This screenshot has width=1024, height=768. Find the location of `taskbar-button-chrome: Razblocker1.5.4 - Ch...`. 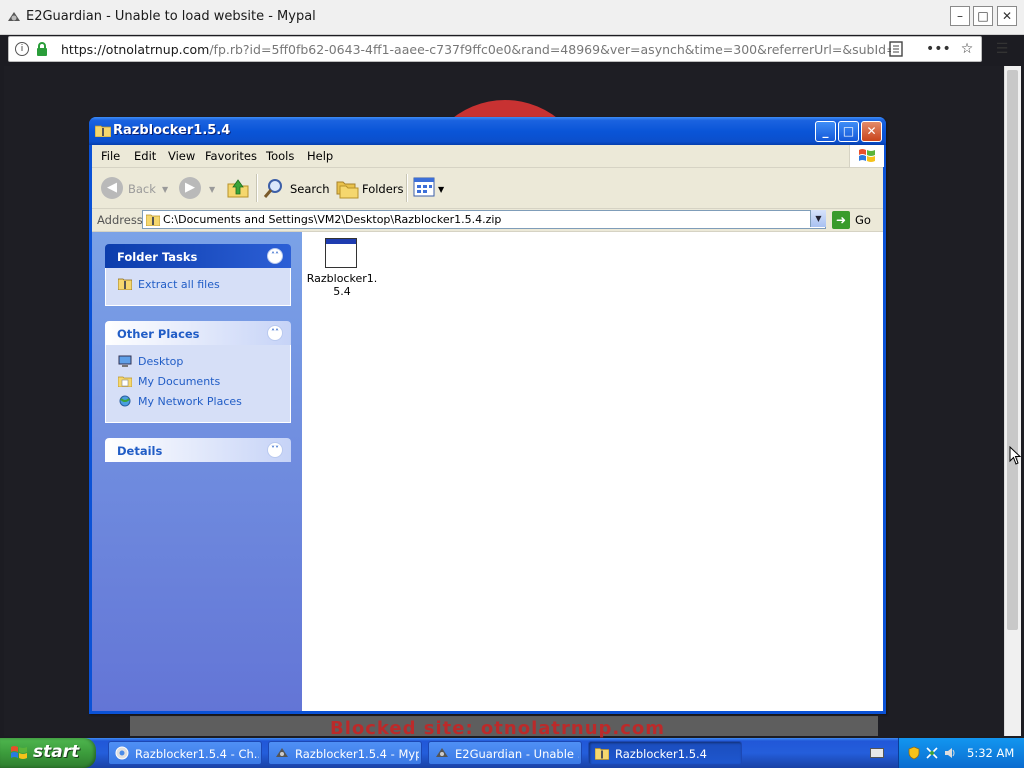

taskbar-button-chrome: Razblocker1.5.4 - Ch... is located at coordinates (185, 753).